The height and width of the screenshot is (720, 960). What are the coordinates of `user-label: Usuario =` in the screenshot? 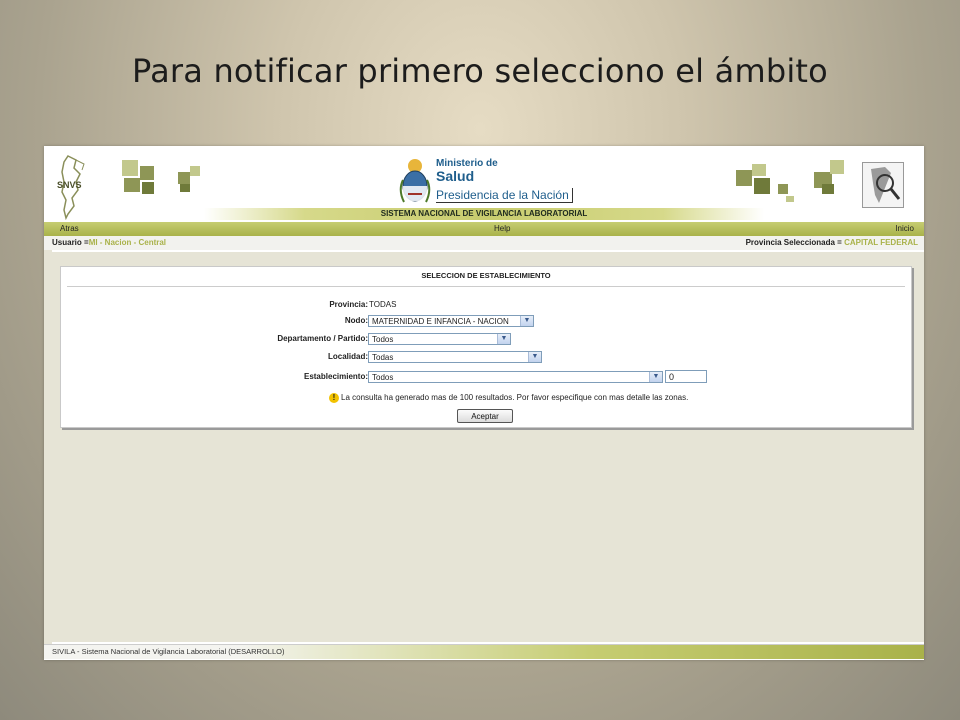 It's located at (70, 242).